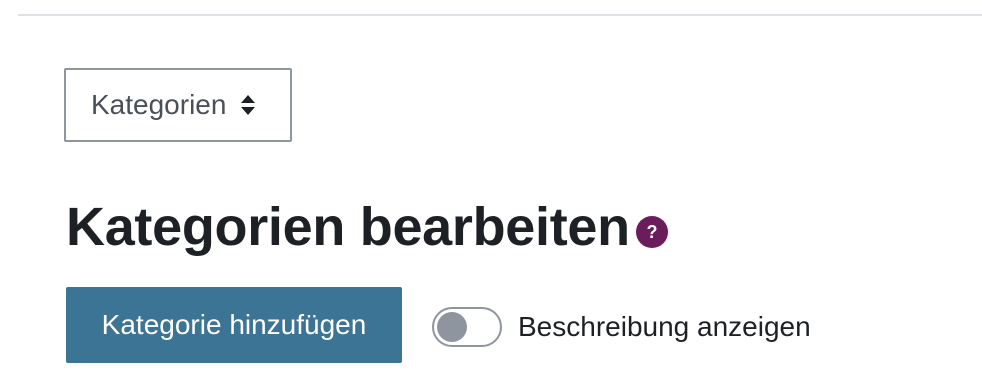  What do you see at coordinates (348, 227) in the screenshot?
I see `page-title-text: Kategorien bearbeiten` at bounding box center [348, 227].